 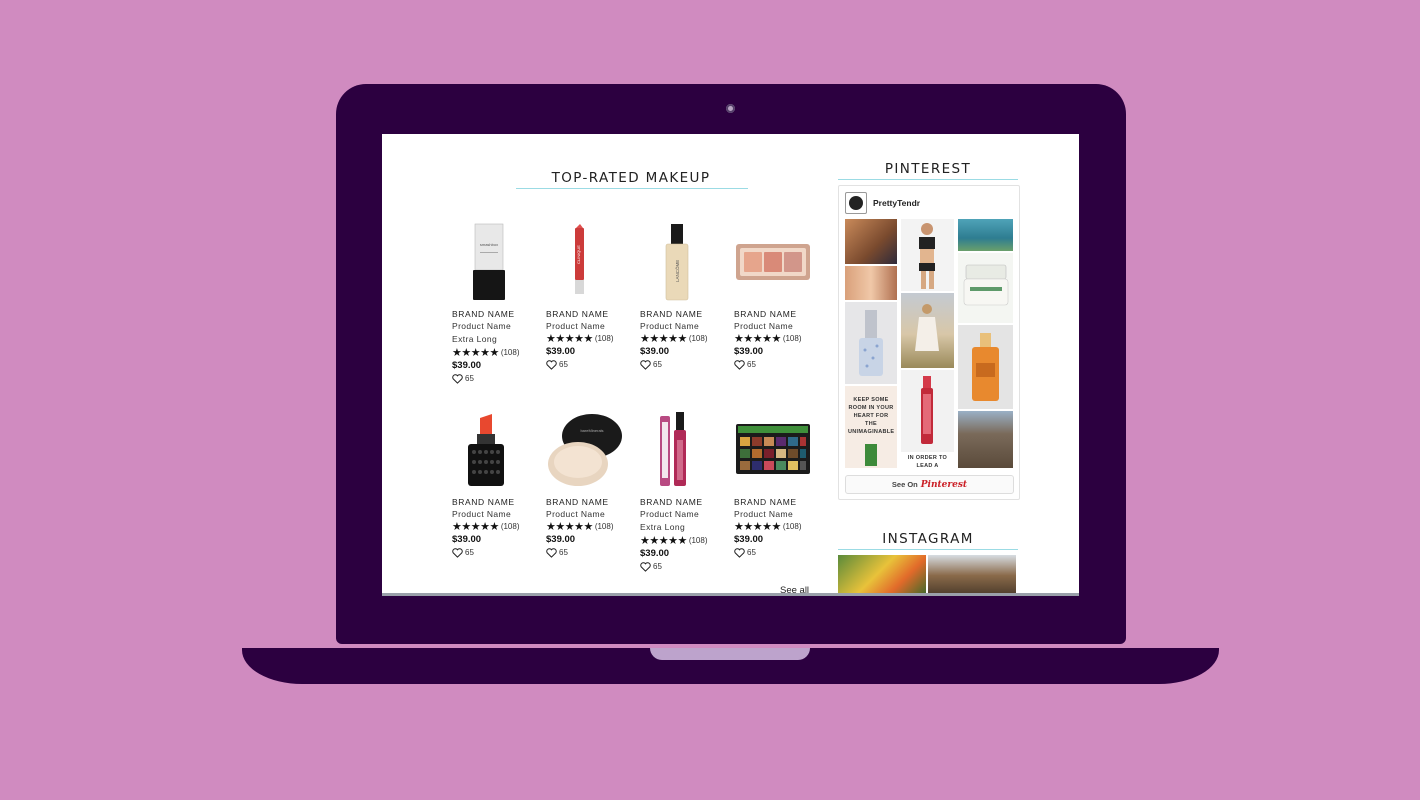 I want to click on pinterest-logo: Pinterest, so click(x=944, y=484).